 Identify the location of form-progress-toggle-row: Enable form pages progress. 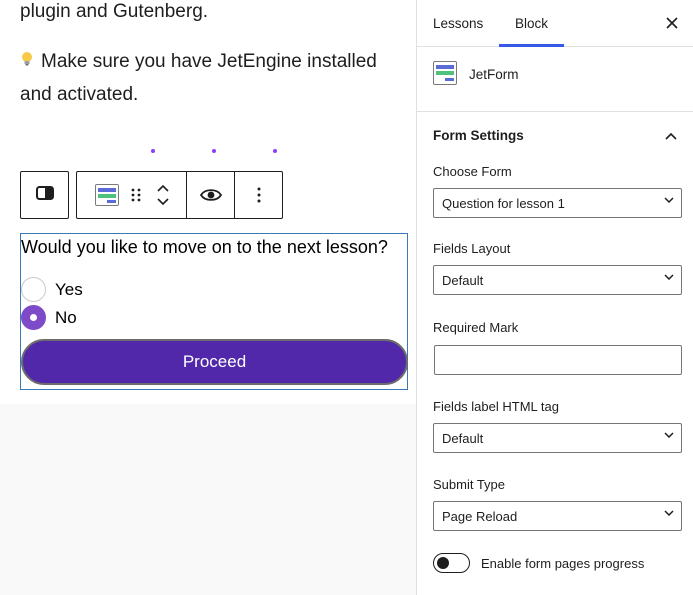
(538, 563).